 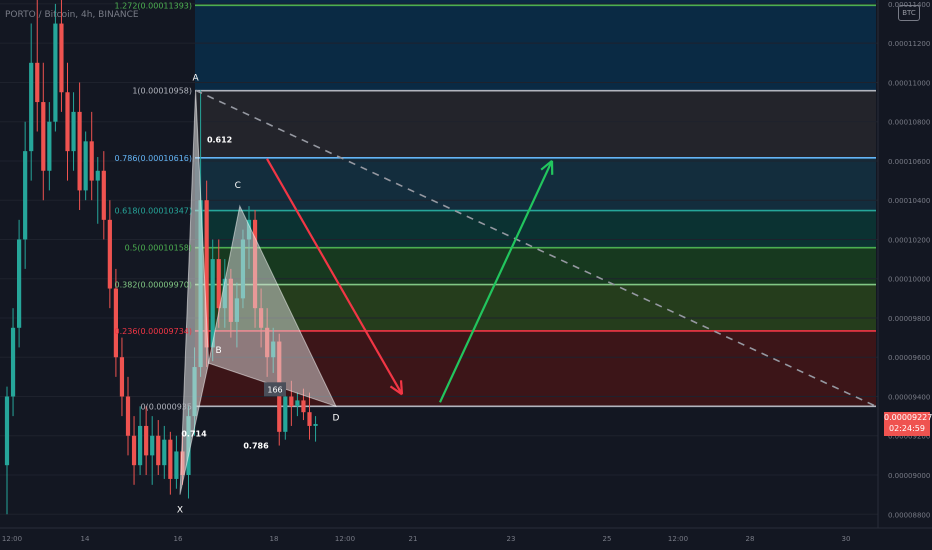 I want to click on fib-label-0.5: 0.5(0.00010158), so click(x=158, y=248).